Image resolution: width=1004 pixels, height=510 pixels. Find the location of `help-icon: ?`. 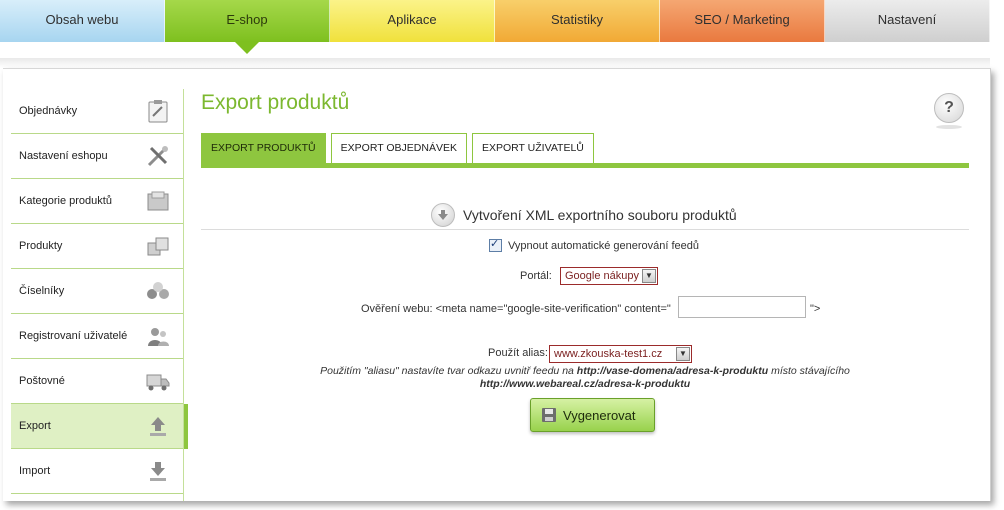

help-icon: ? is located at coordinates (949, 108).